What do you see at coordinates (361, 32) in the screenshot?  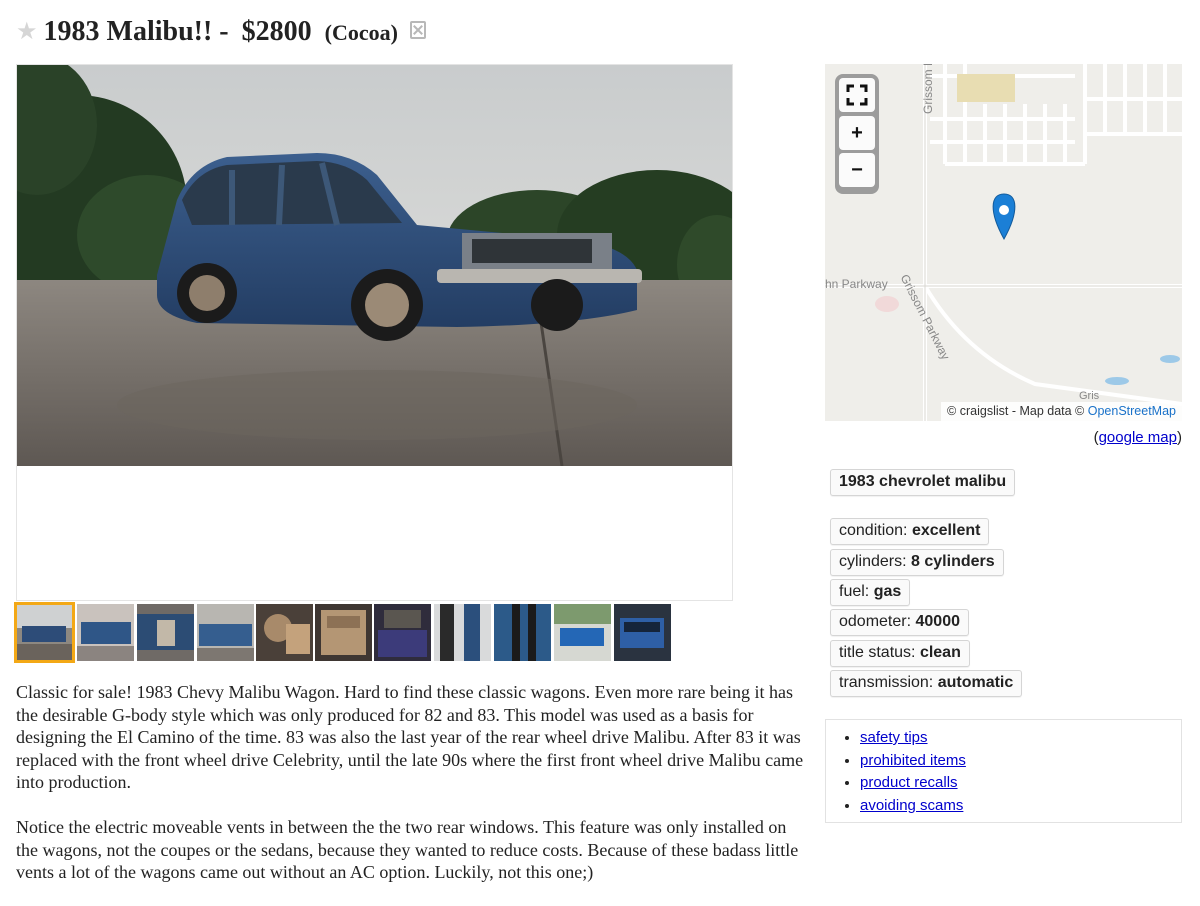 I see `location: (Cocoa)` at bounding box center [361, 32].